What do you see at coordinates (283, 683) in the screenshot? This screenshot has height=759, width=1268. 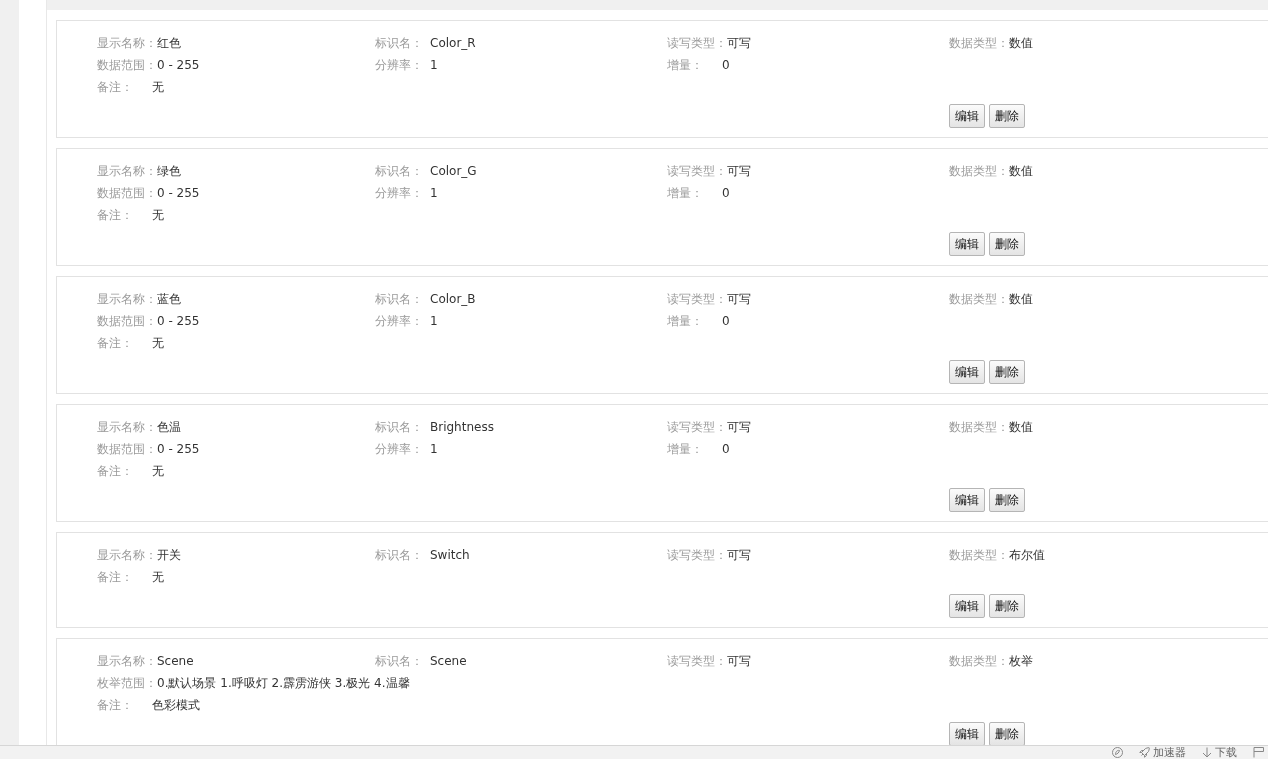 I see `field-value: 0.默认场景 1.呼吸灯 2.霹雳游侠 3.极光 4.温馨` at bounding box center [283, 683].